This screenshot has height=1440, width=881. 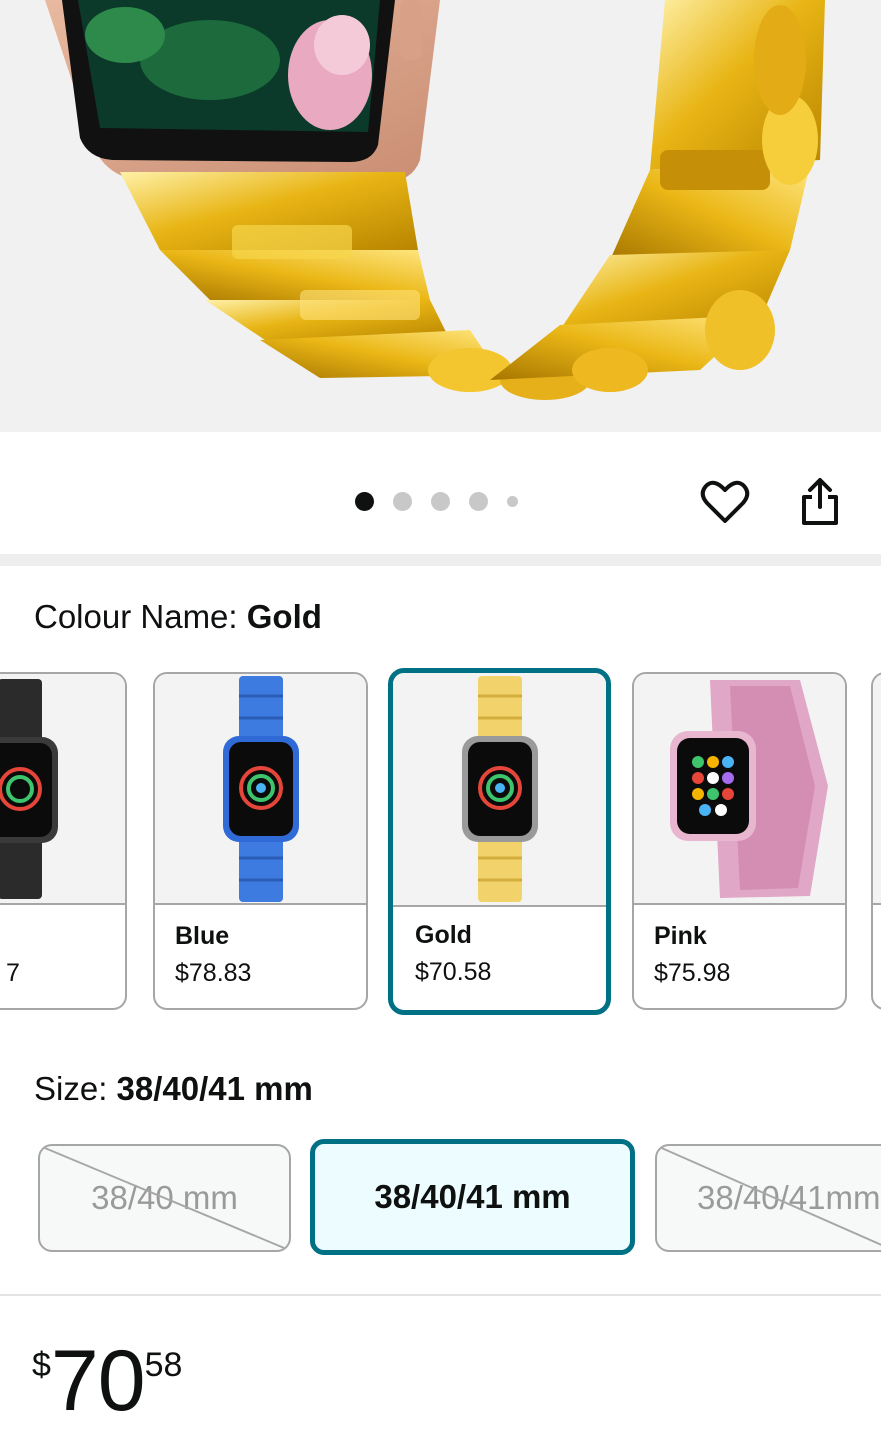 I want to click on size-selected-value: 38/40/41 mm, so click(x=214, y=1088).